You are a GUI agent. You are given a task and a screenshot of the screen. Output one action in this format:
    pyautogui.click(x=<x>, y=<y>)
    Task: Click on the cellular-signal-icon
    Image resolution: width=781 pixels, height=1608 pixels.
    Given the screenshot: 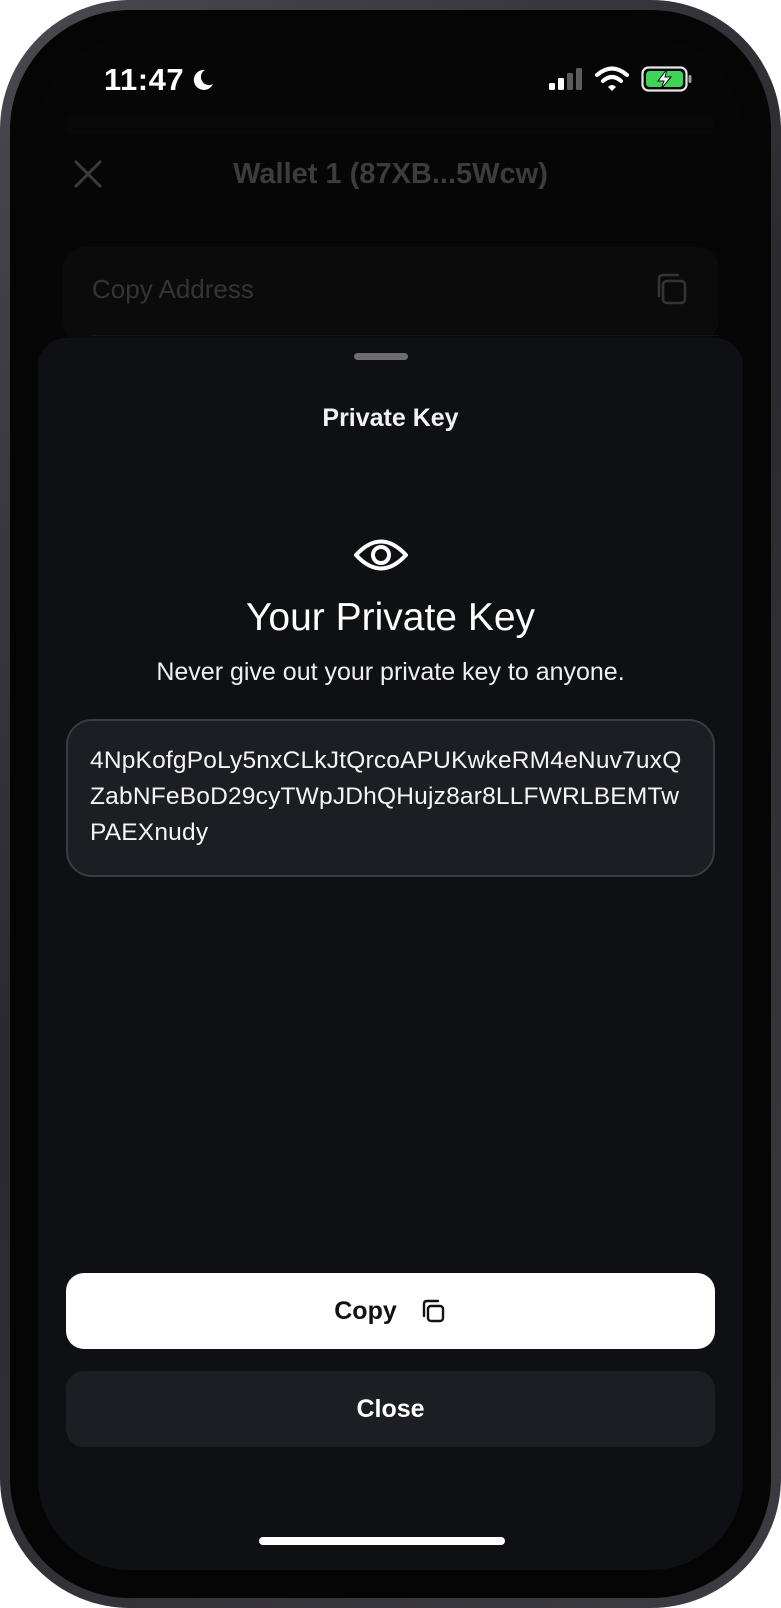 What is the action you would take?
    pyautogui.click(x=565, y=79)
    